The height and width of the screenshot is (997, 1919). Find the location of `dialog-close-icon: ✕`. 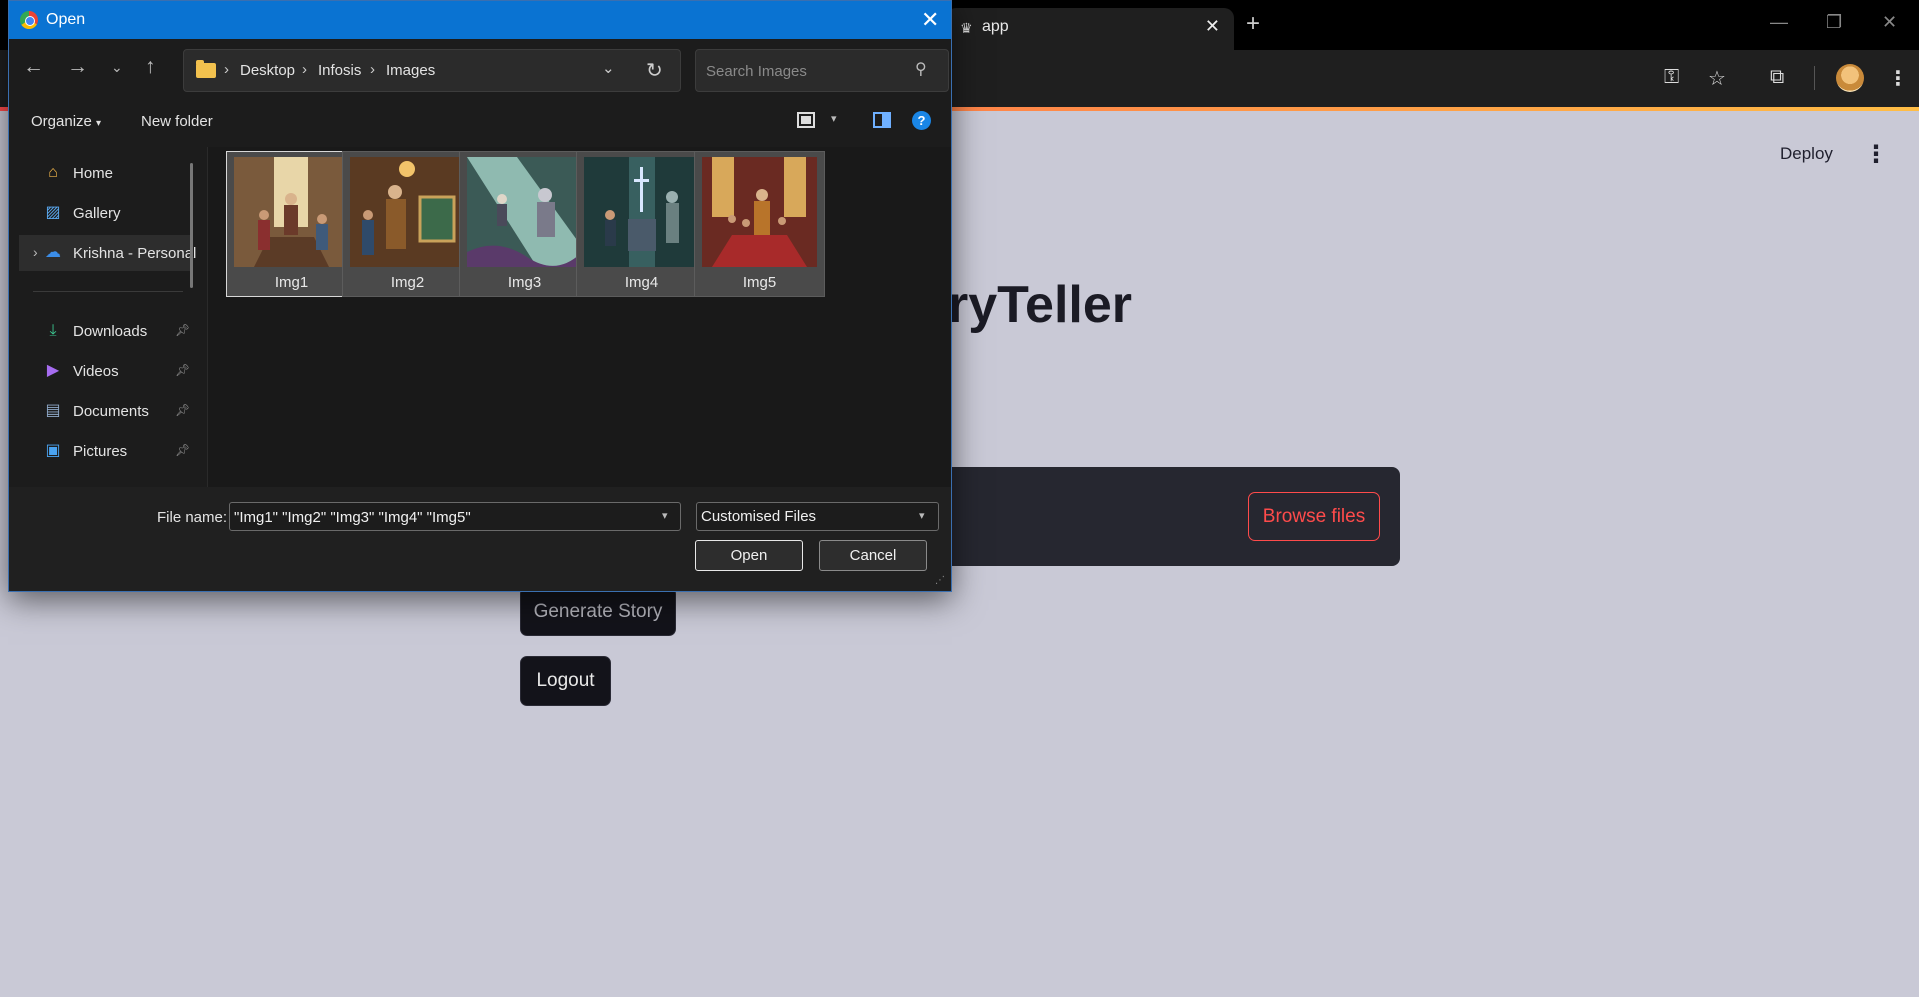

dialog-close-icon: ✕ is located at coordinates (930, 20).